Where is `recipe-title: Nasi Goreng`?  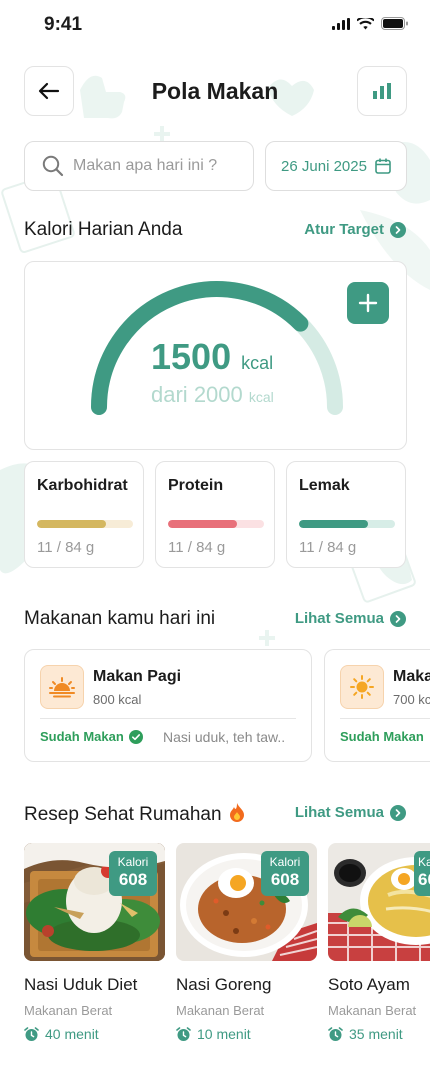
recipe-title: Nasi Goreng is located at coordinates (224, 984).